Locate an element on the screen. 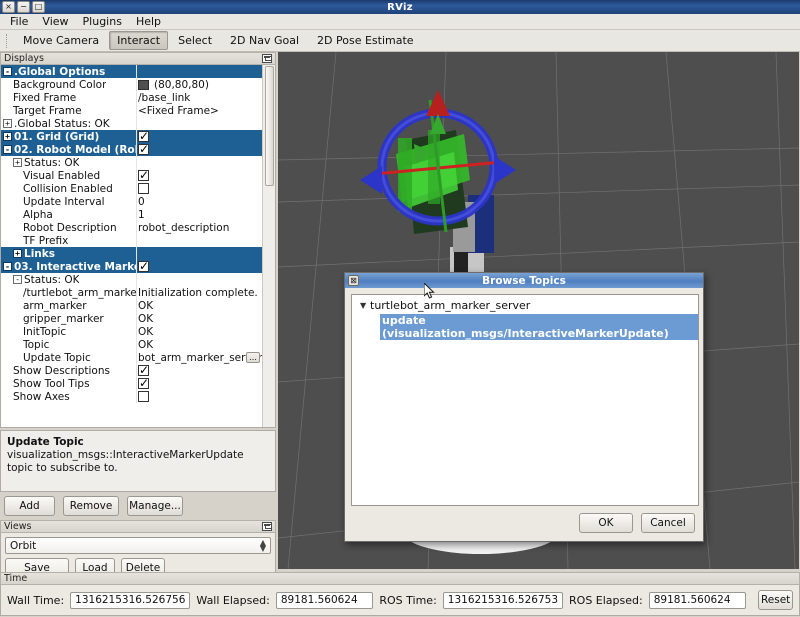 The image size is (800, 617). minimize-icon: − is located at coordinates (23, 7).